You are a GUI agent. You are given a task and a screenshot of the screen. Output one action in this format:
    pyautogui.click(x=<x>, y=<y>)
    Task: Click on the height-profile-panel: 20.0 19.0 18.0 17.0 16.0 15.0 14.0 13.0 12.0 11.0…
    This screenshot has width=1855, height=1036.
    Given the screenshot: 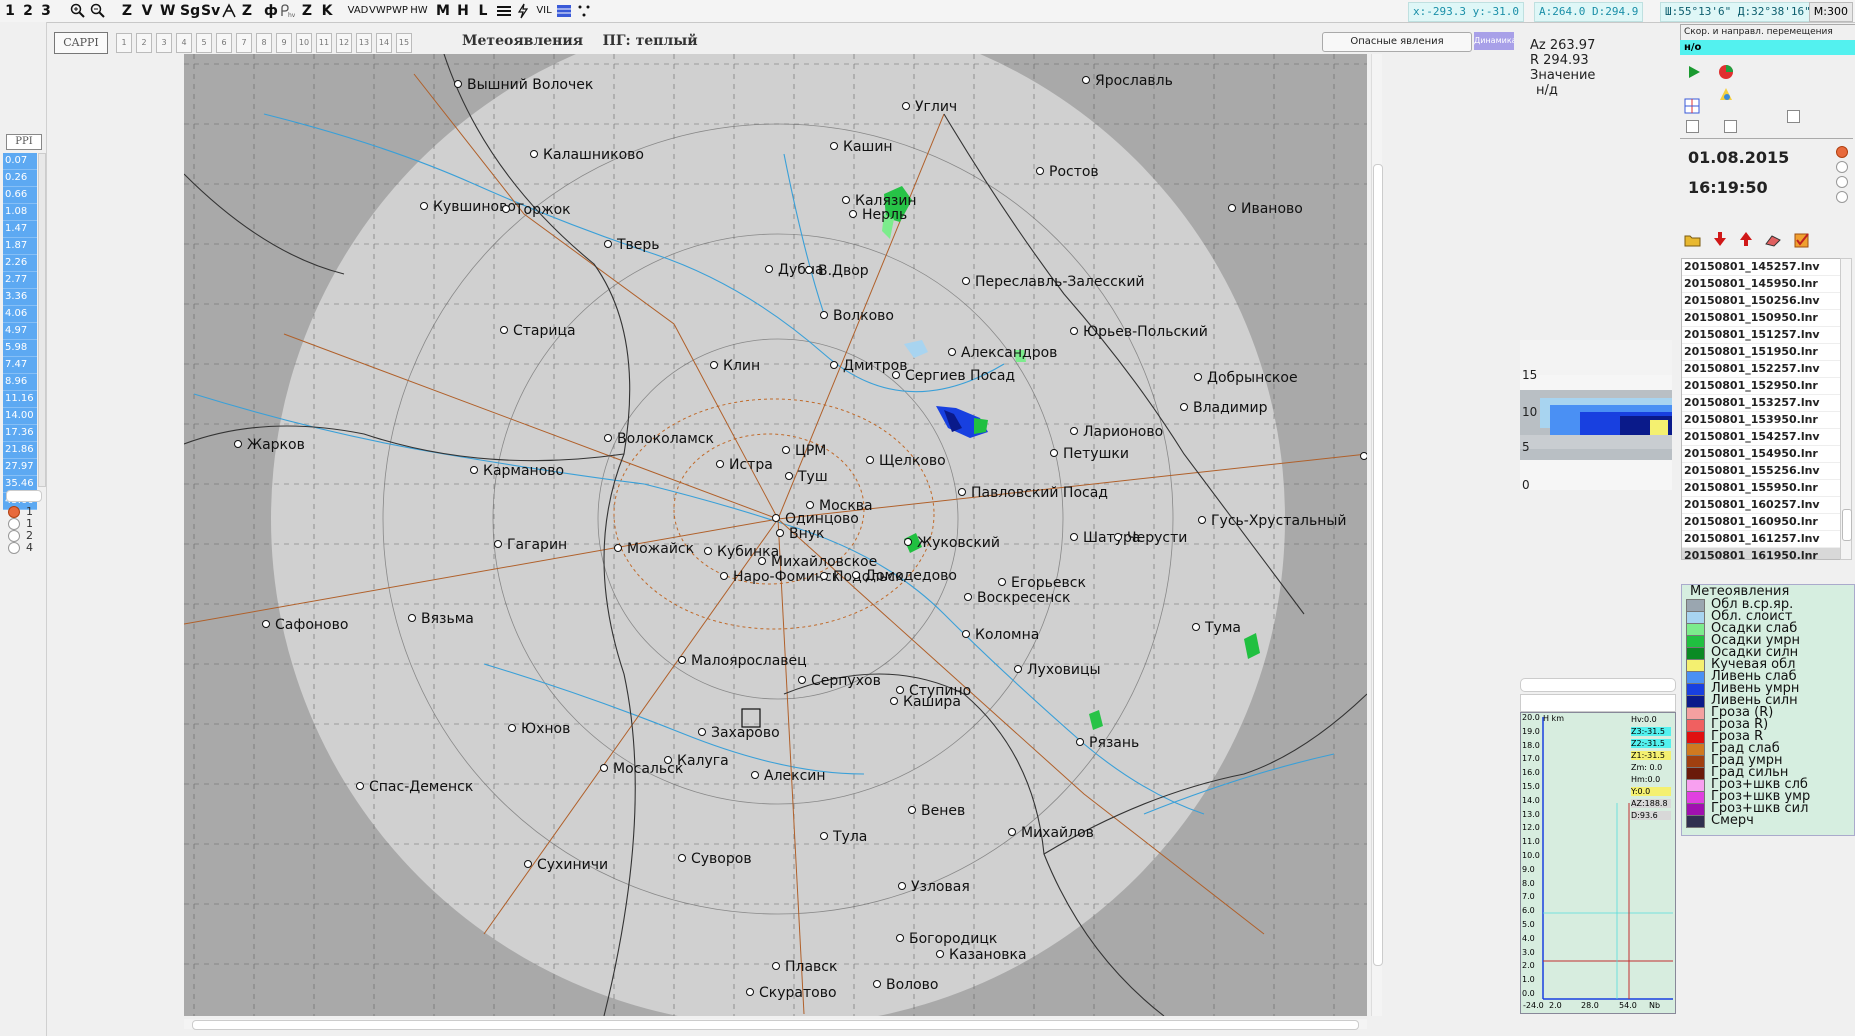 What is the action you would take?
    pyautogui.click(x=1598, y=863)
    